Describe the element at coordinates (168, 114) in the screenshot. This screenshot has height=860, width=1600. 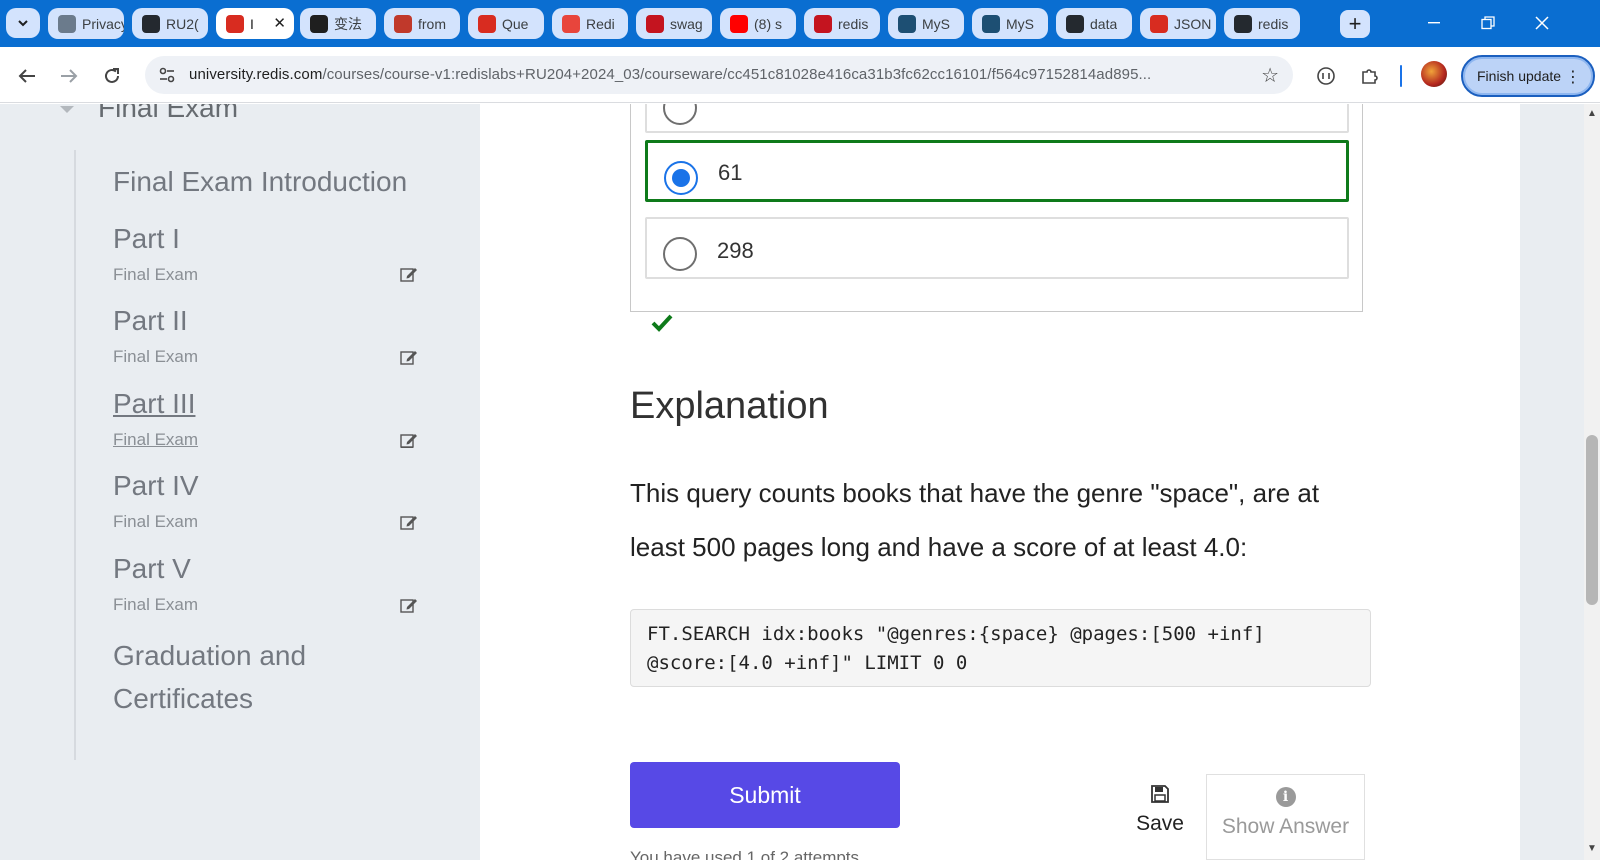
I see `section-title: Final Exam` at that location.